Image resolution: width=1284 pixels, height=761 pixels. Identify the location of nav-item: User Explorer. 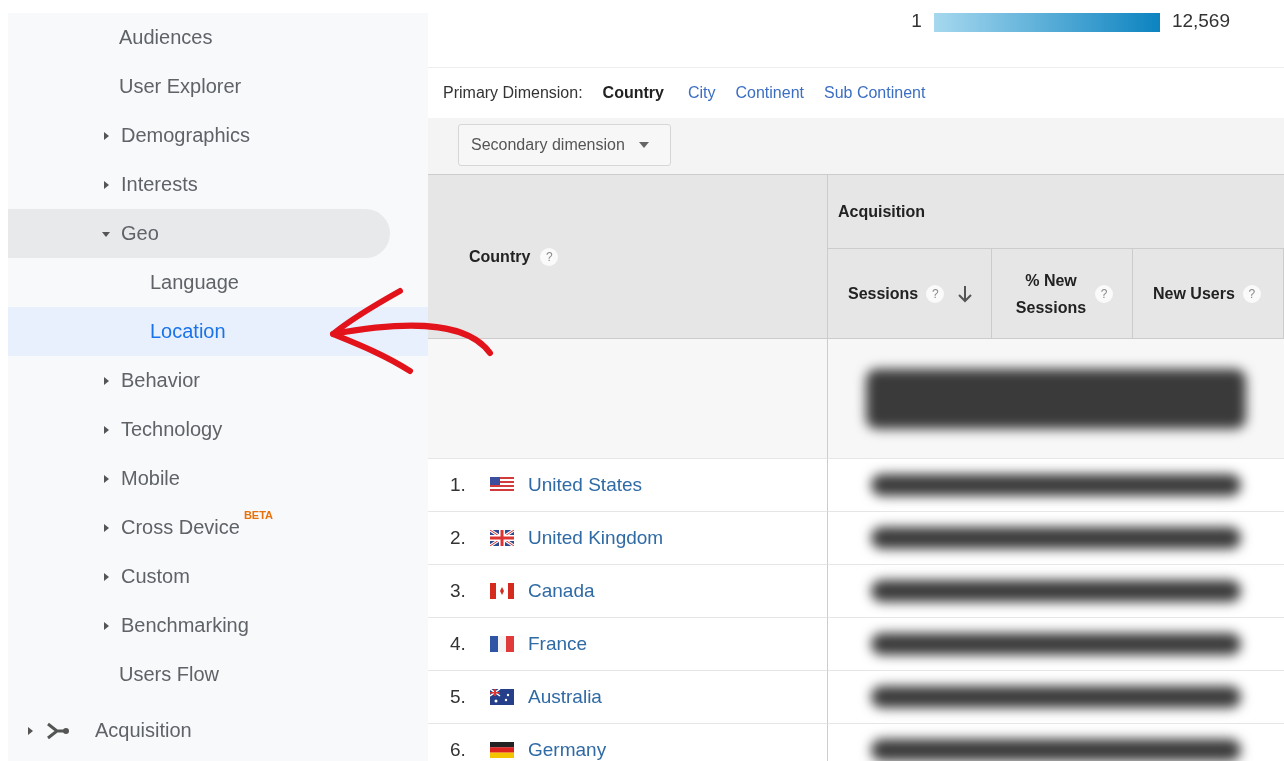
(218, 86).